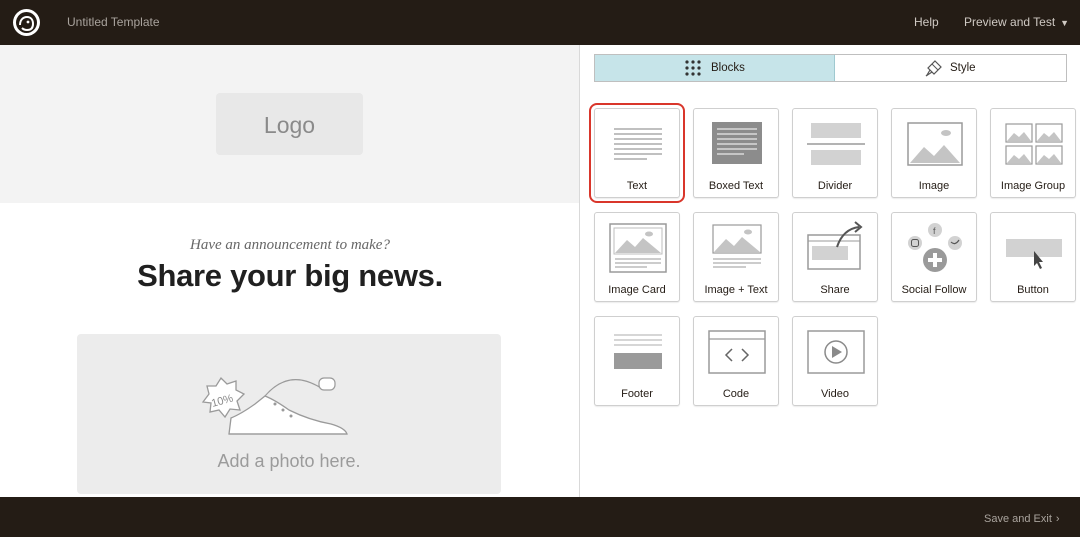 The height and width of the screenshot is (537, 1080). Describe the element at coordinates (935, 144) in the screenshot. I see `image-block-icon` at that location.